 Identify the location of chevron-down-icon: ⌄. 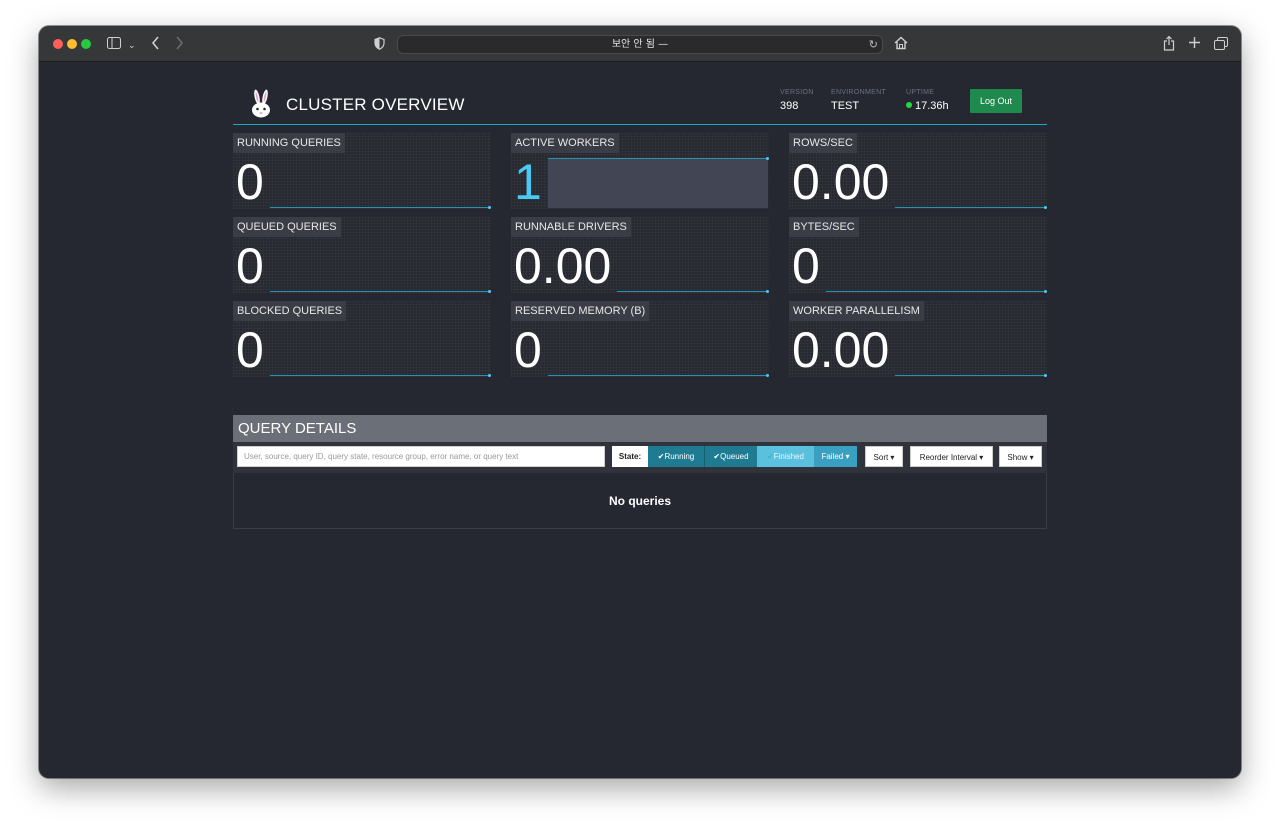
(132, 45).